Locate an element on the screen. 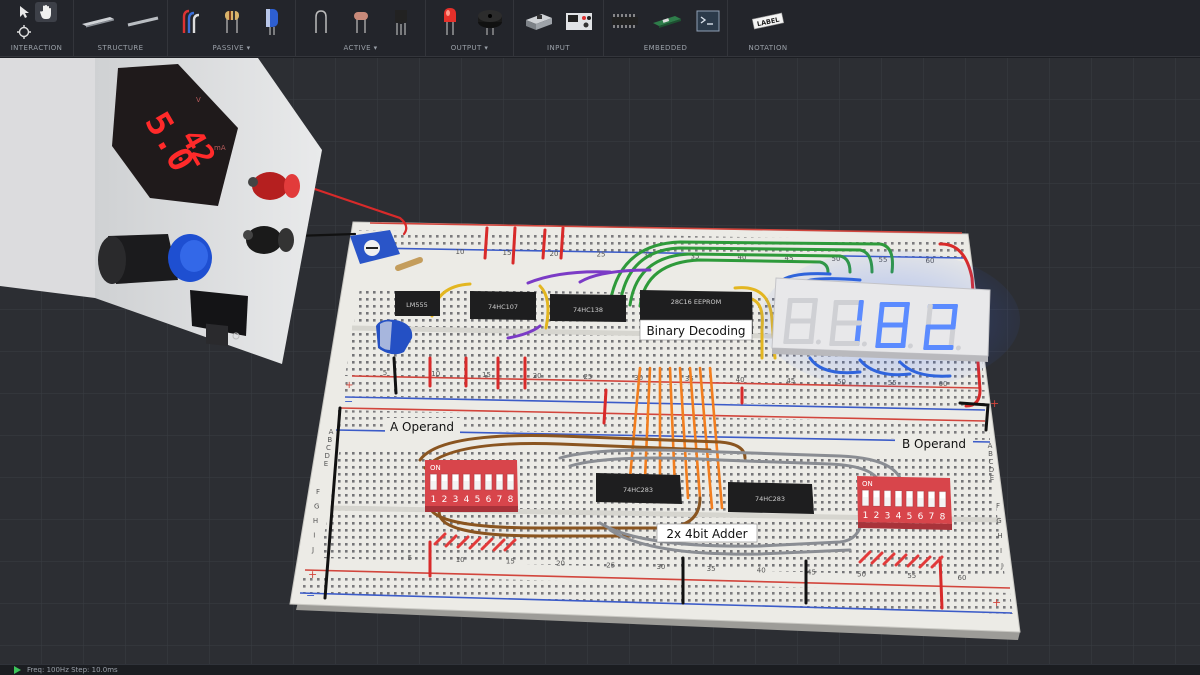  row-letter: H is located at coordinates (999, 536).